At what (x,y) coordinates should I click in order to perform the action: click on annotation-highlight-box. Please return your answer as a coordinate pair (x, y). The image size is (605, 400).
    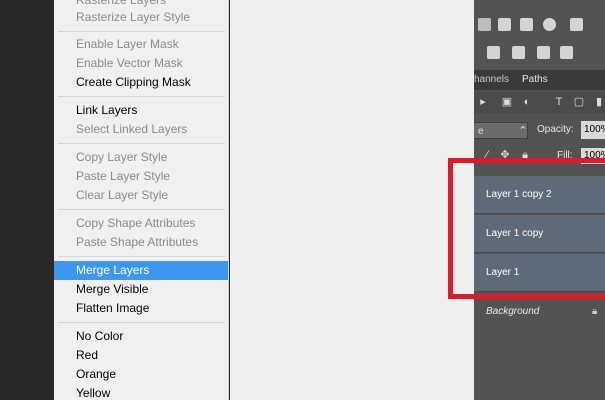
    Looking at the image, I should click on (526, 228).